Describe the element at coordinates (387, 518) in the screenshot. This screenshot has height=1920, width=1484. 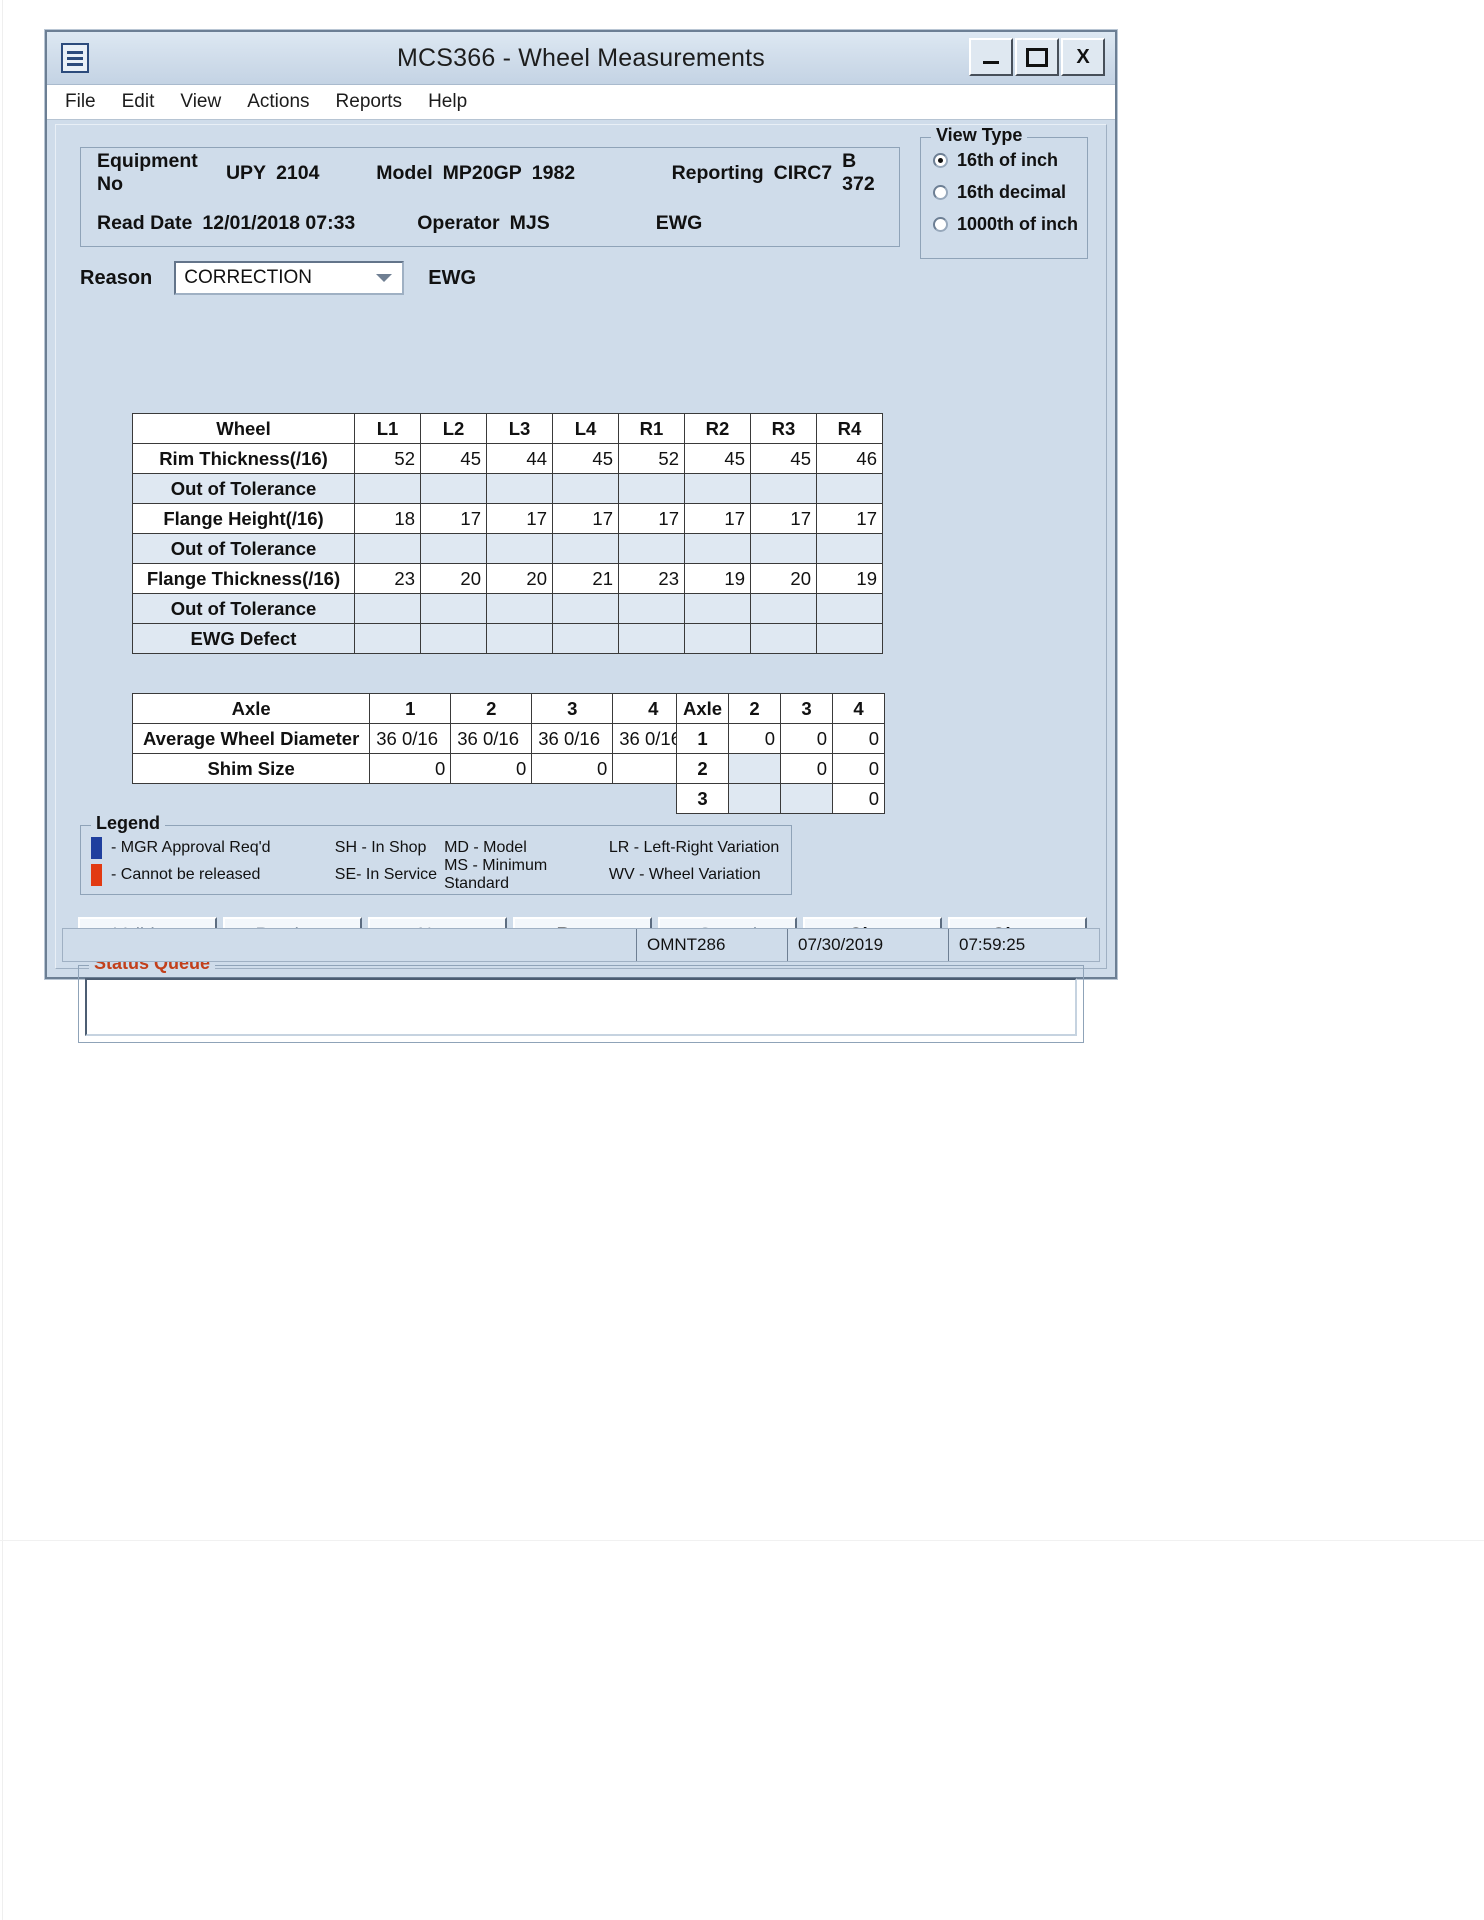
I see `cell-l1: 18` at that location.